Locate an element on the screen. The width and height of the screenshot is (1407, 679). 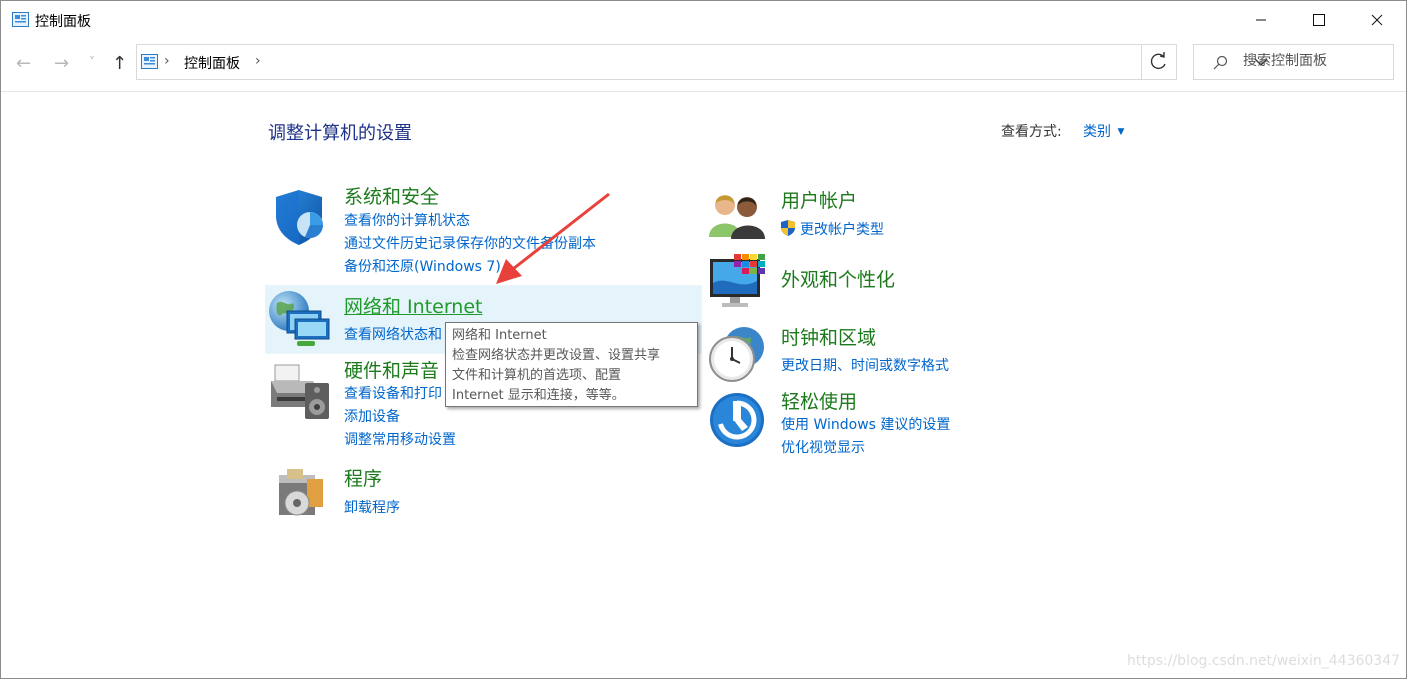
maximize-icon is located at coordinates (1319, 20).